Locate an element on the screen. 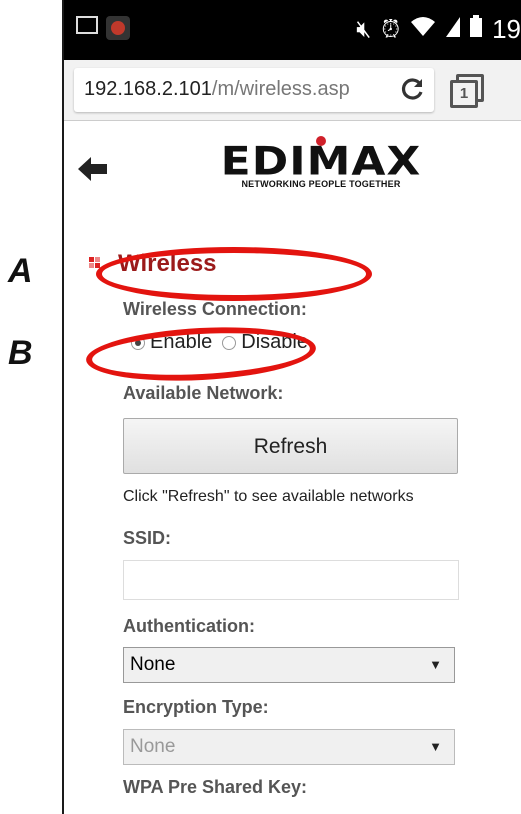 The image size is (521, 814). logo-word: EDIMAX is located at coordinates (321, 161).